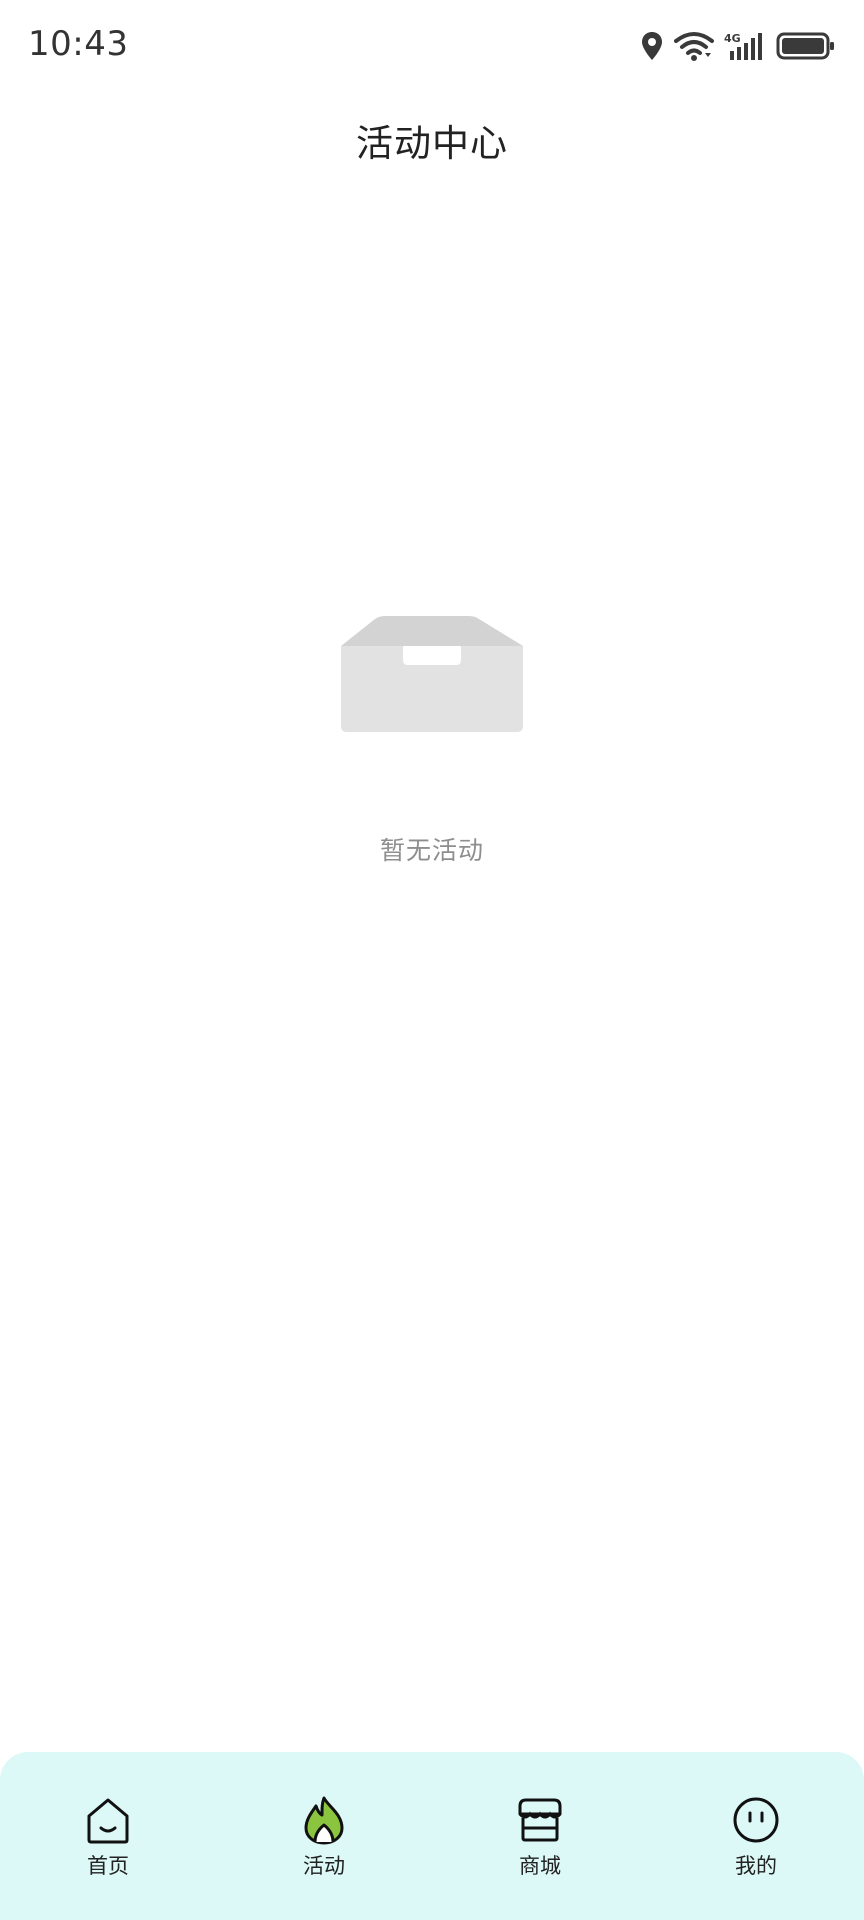  I want to click on status-time: 10:43, so click(78, 44).